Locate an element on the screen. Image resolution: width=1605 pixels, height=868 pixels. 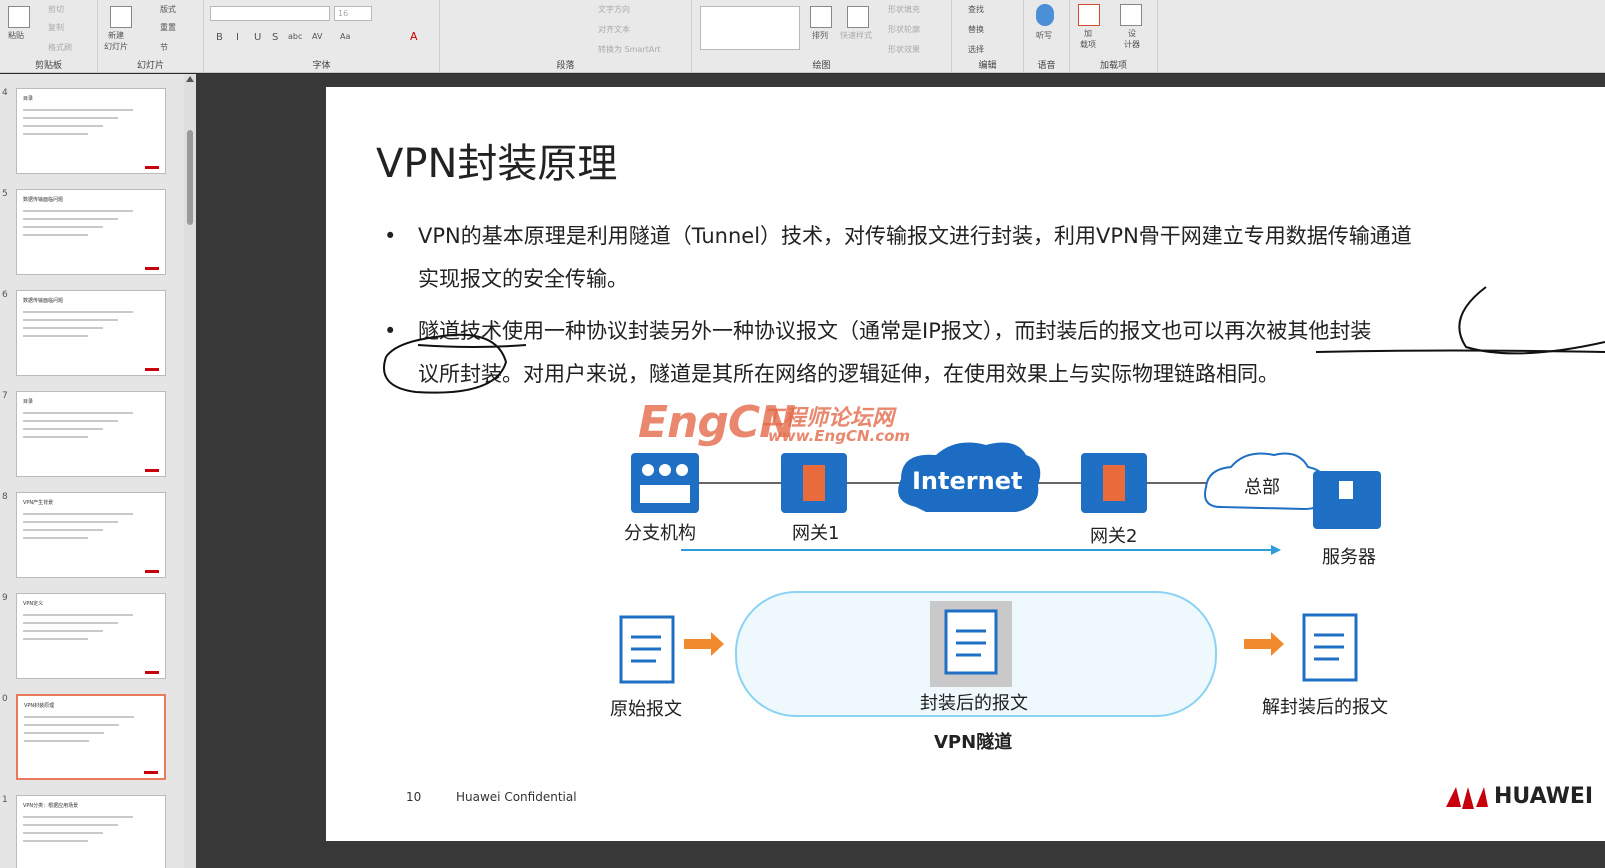
font-group: 16 B I U S abc AV Aa A 字体 is located at coordinates (322, 36).